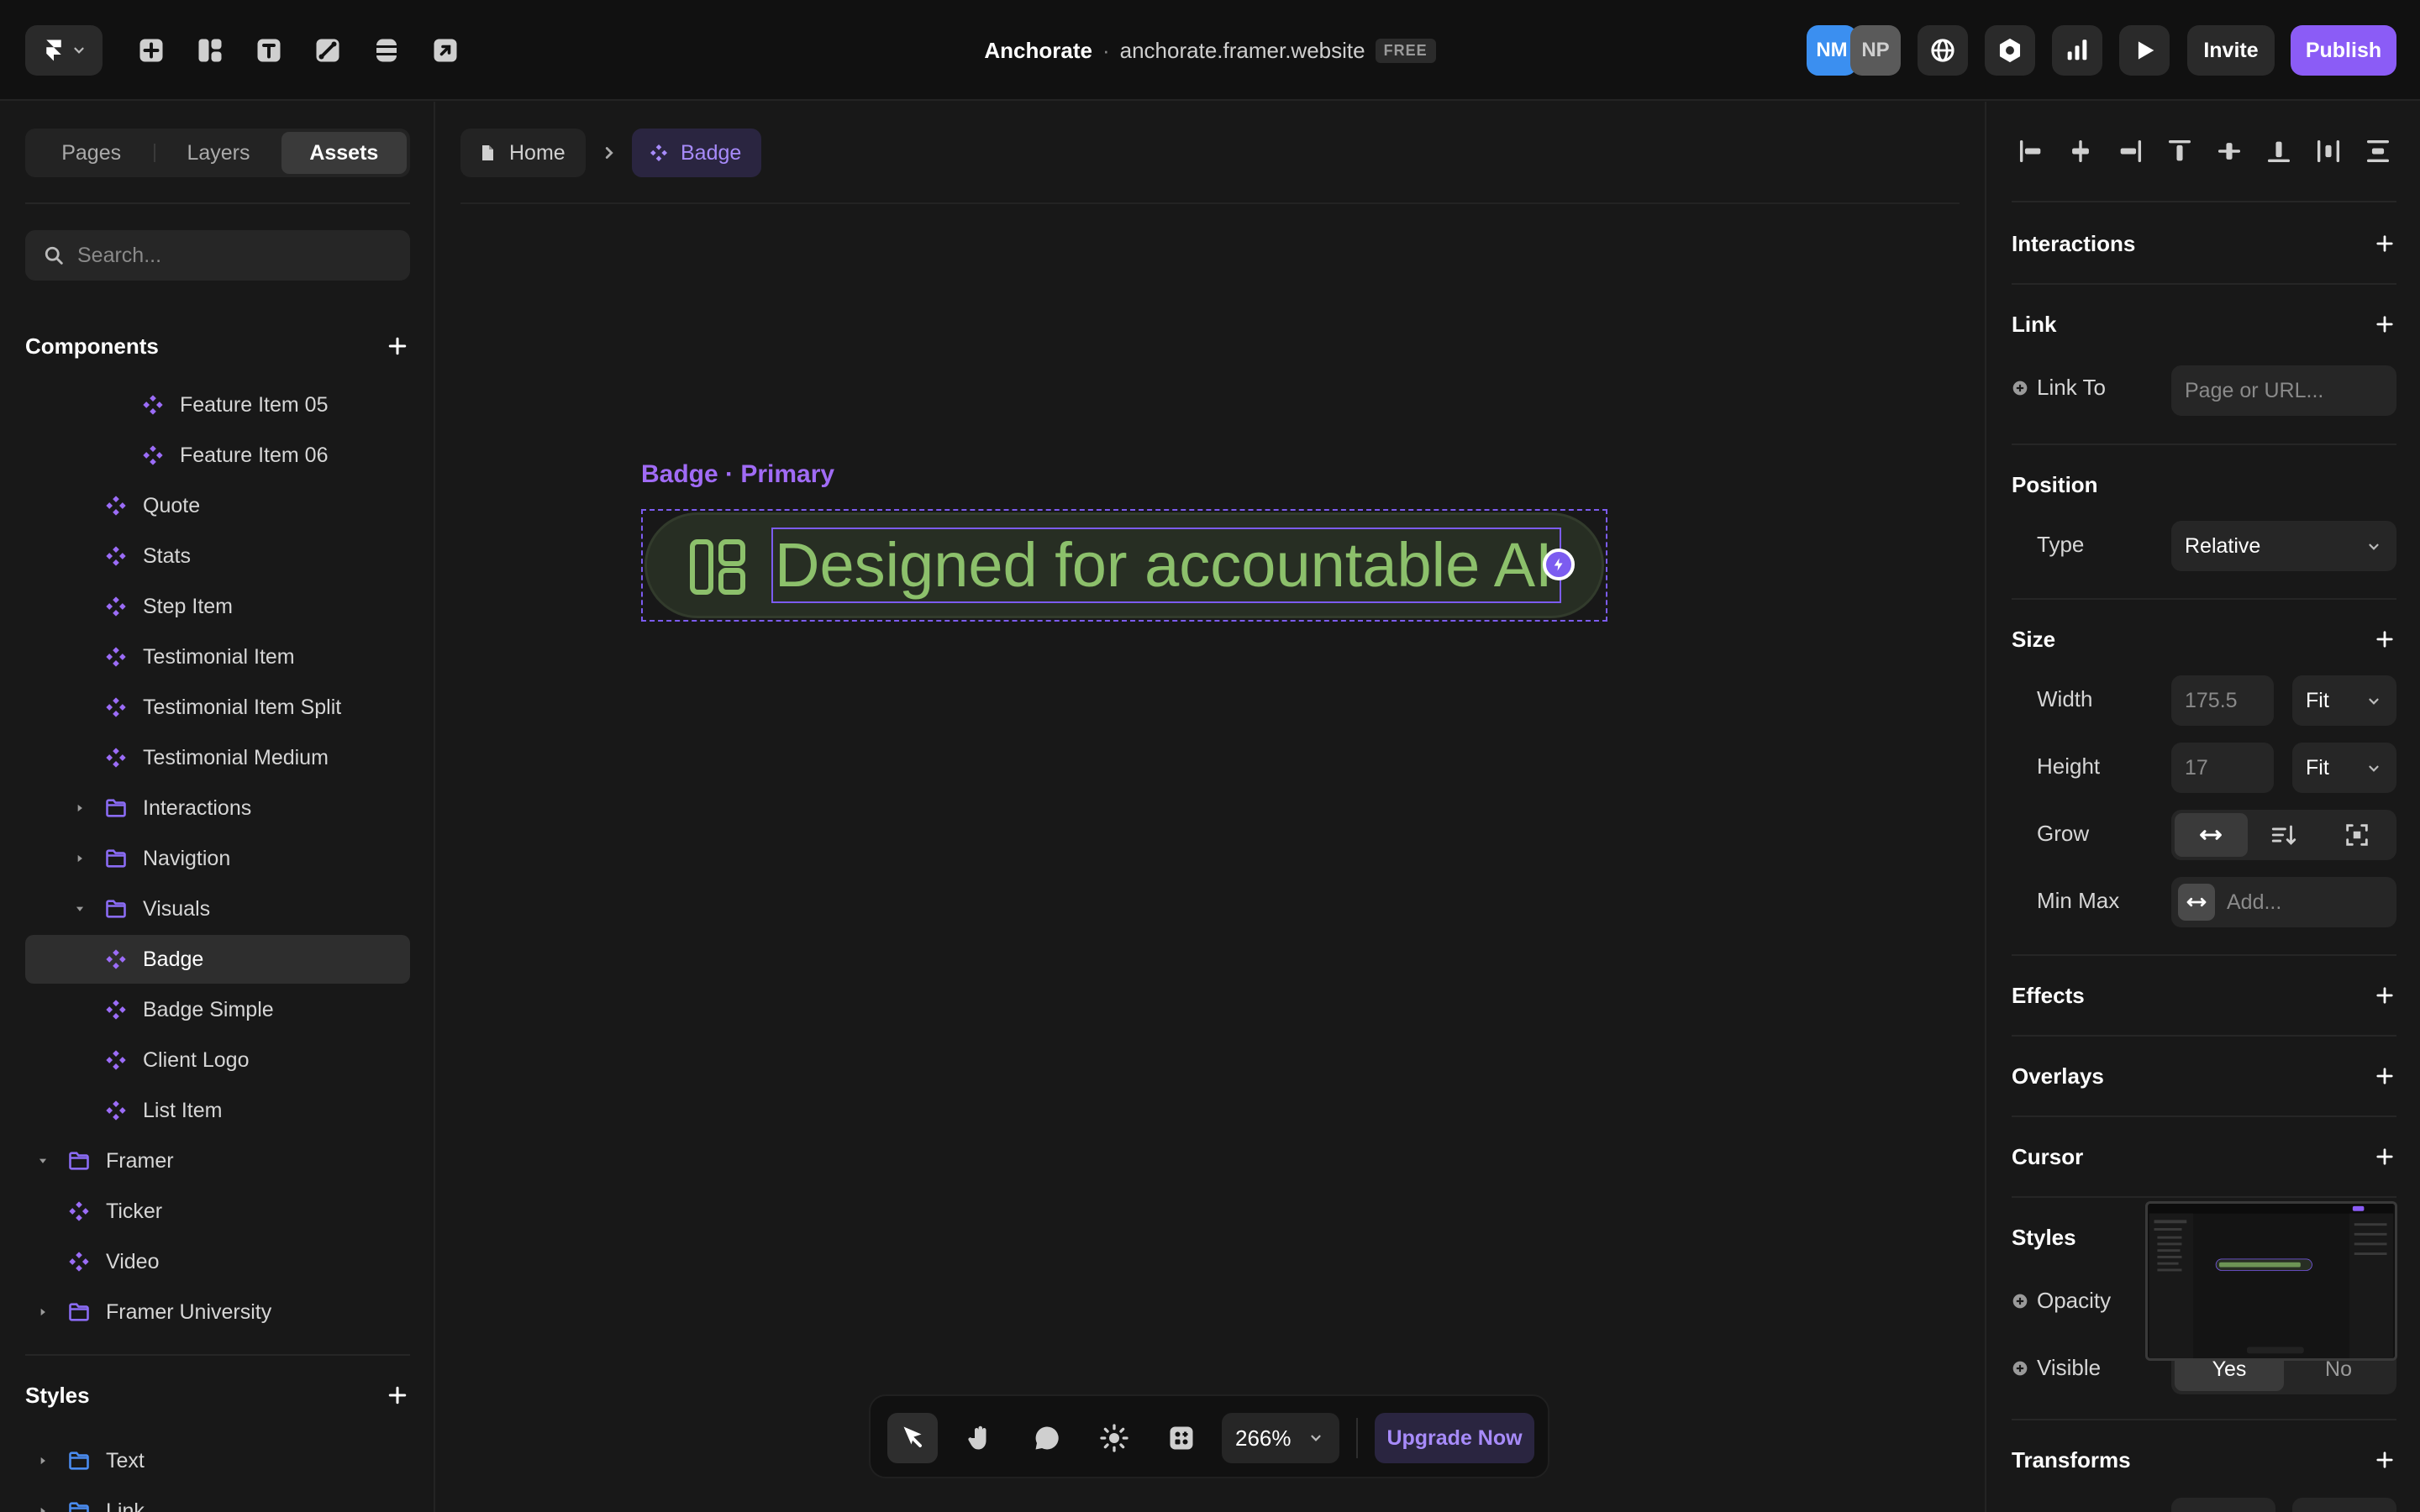 The image size is (2420, 1512). I want to click on style-folder: Text, so click(218, 1460).